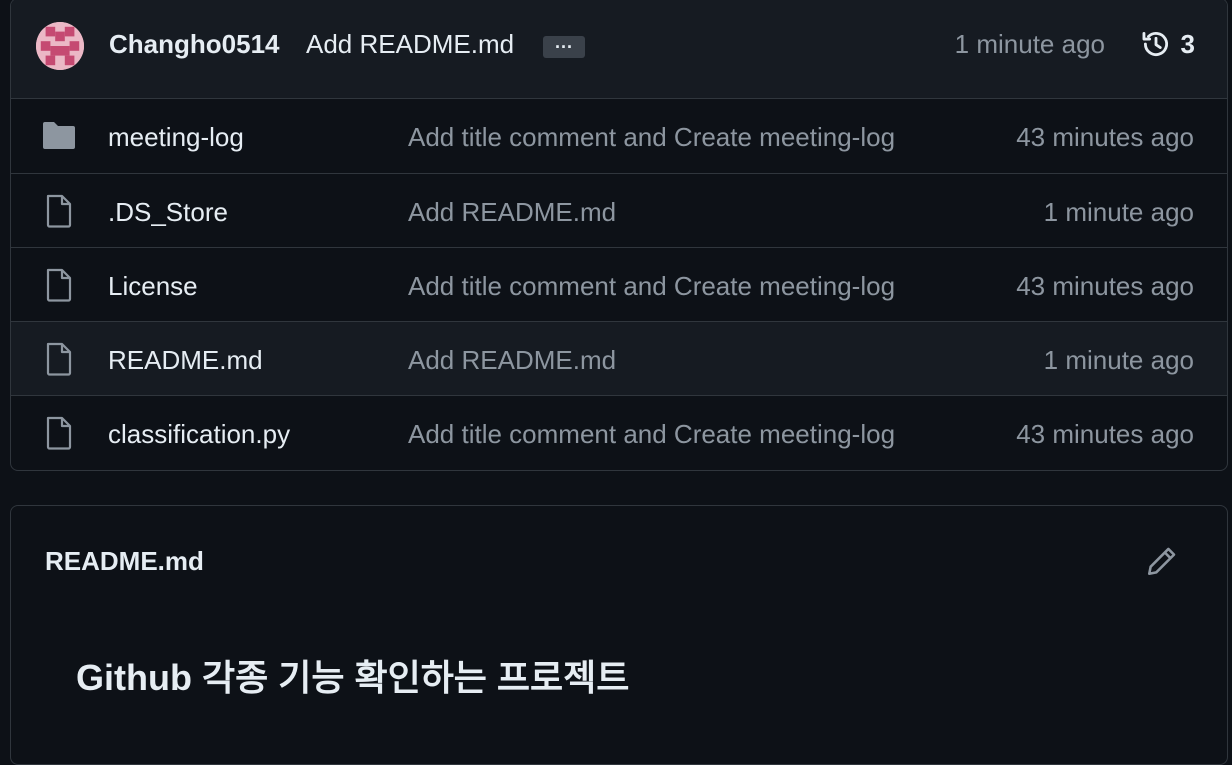  Describe the element at coordinates (353, 677) in the screenshot. I see `readme-heading: Github 각종 기능 확인하는 프로젝트` at that location.